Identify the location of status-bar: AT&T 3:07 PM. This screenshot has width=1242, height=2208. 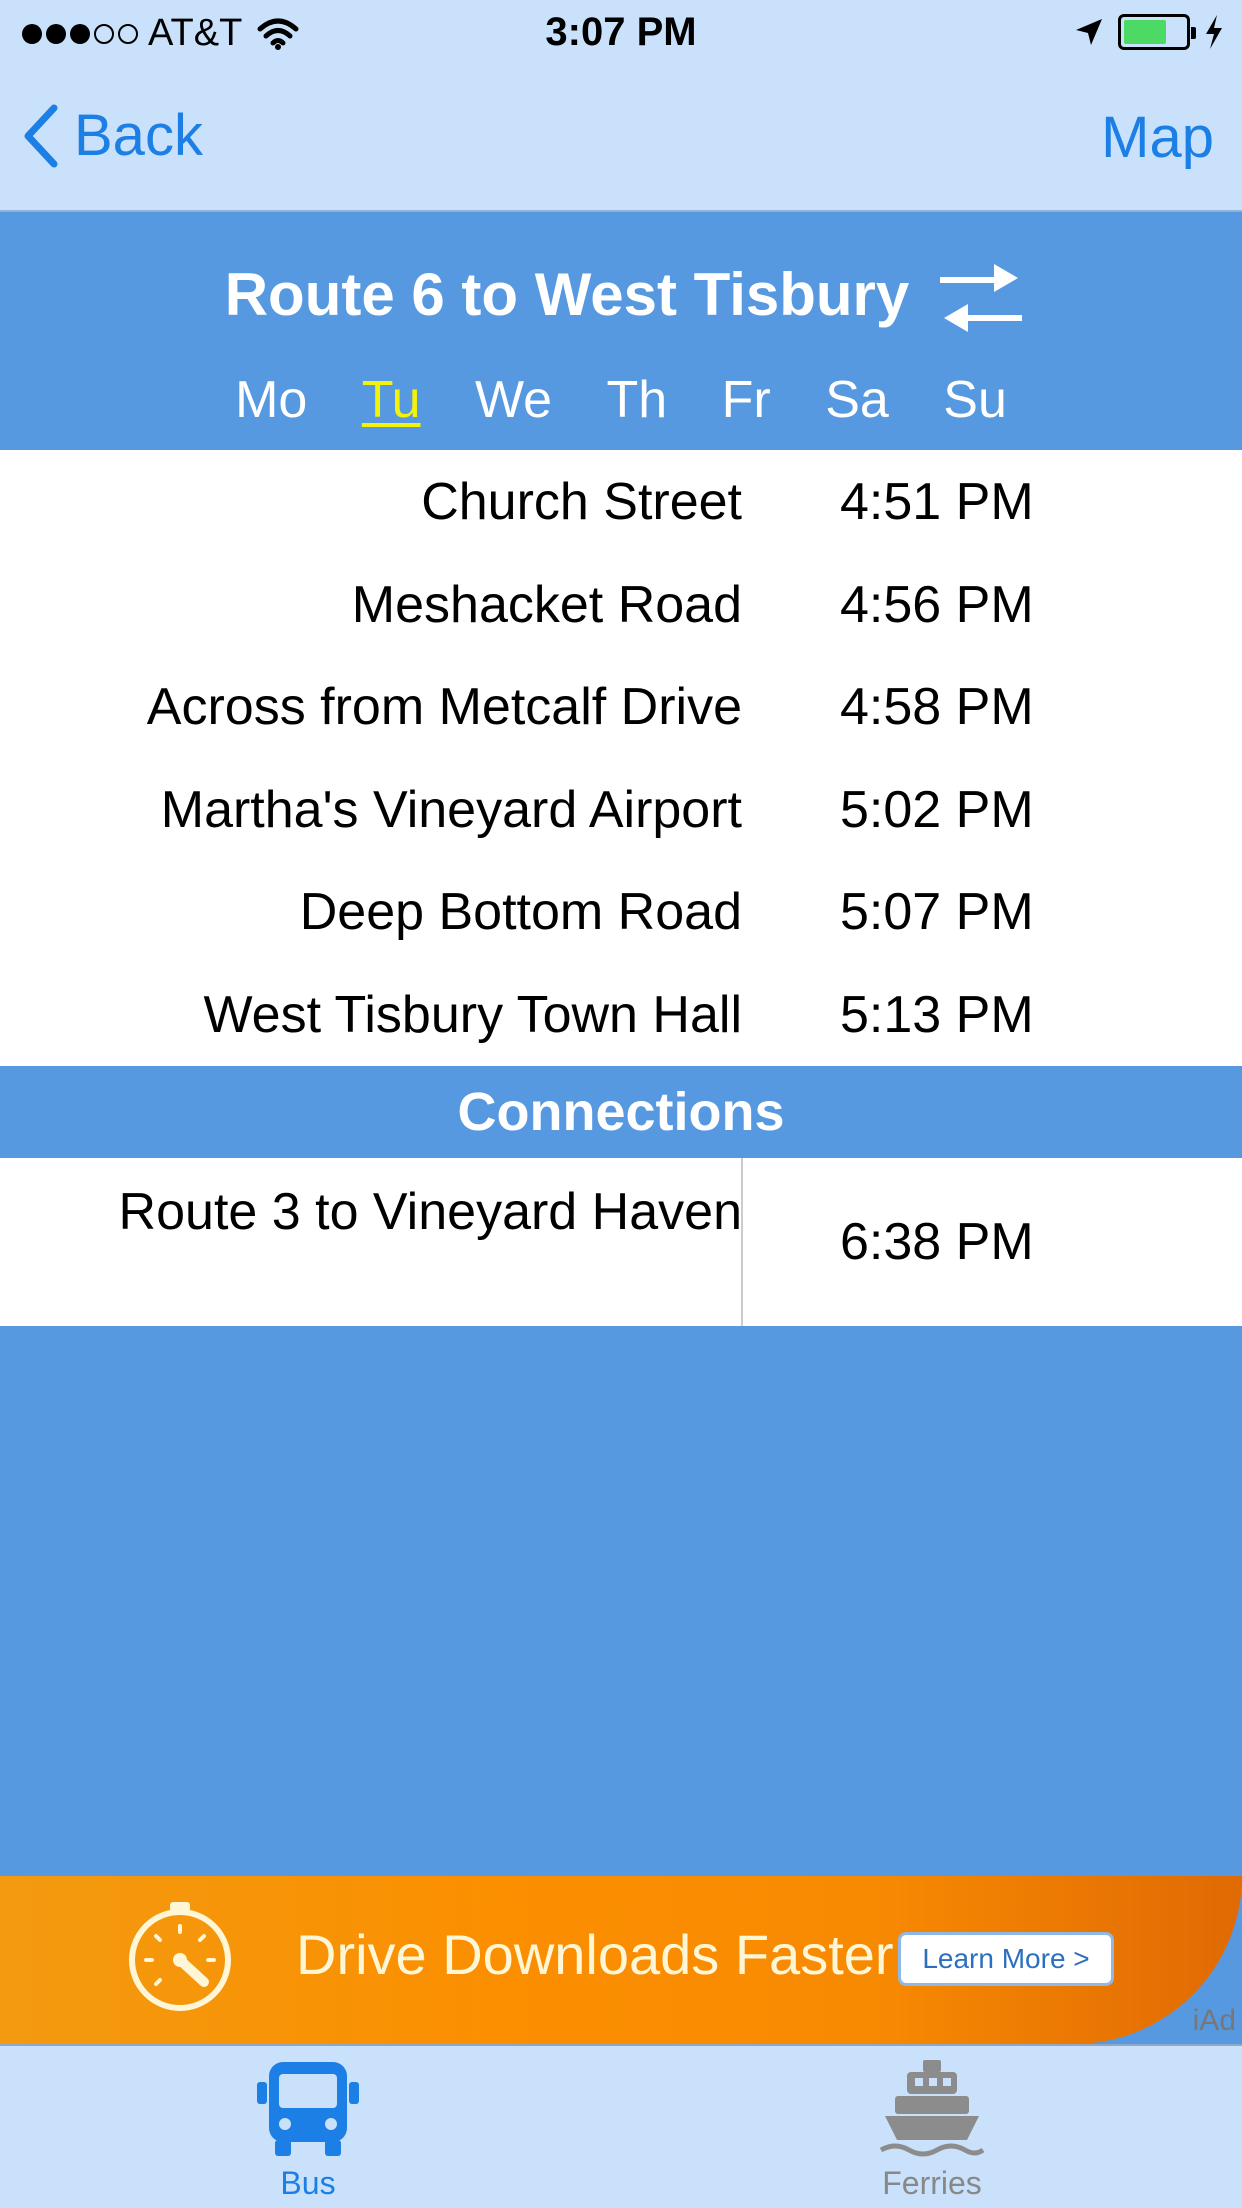
(621, 33).